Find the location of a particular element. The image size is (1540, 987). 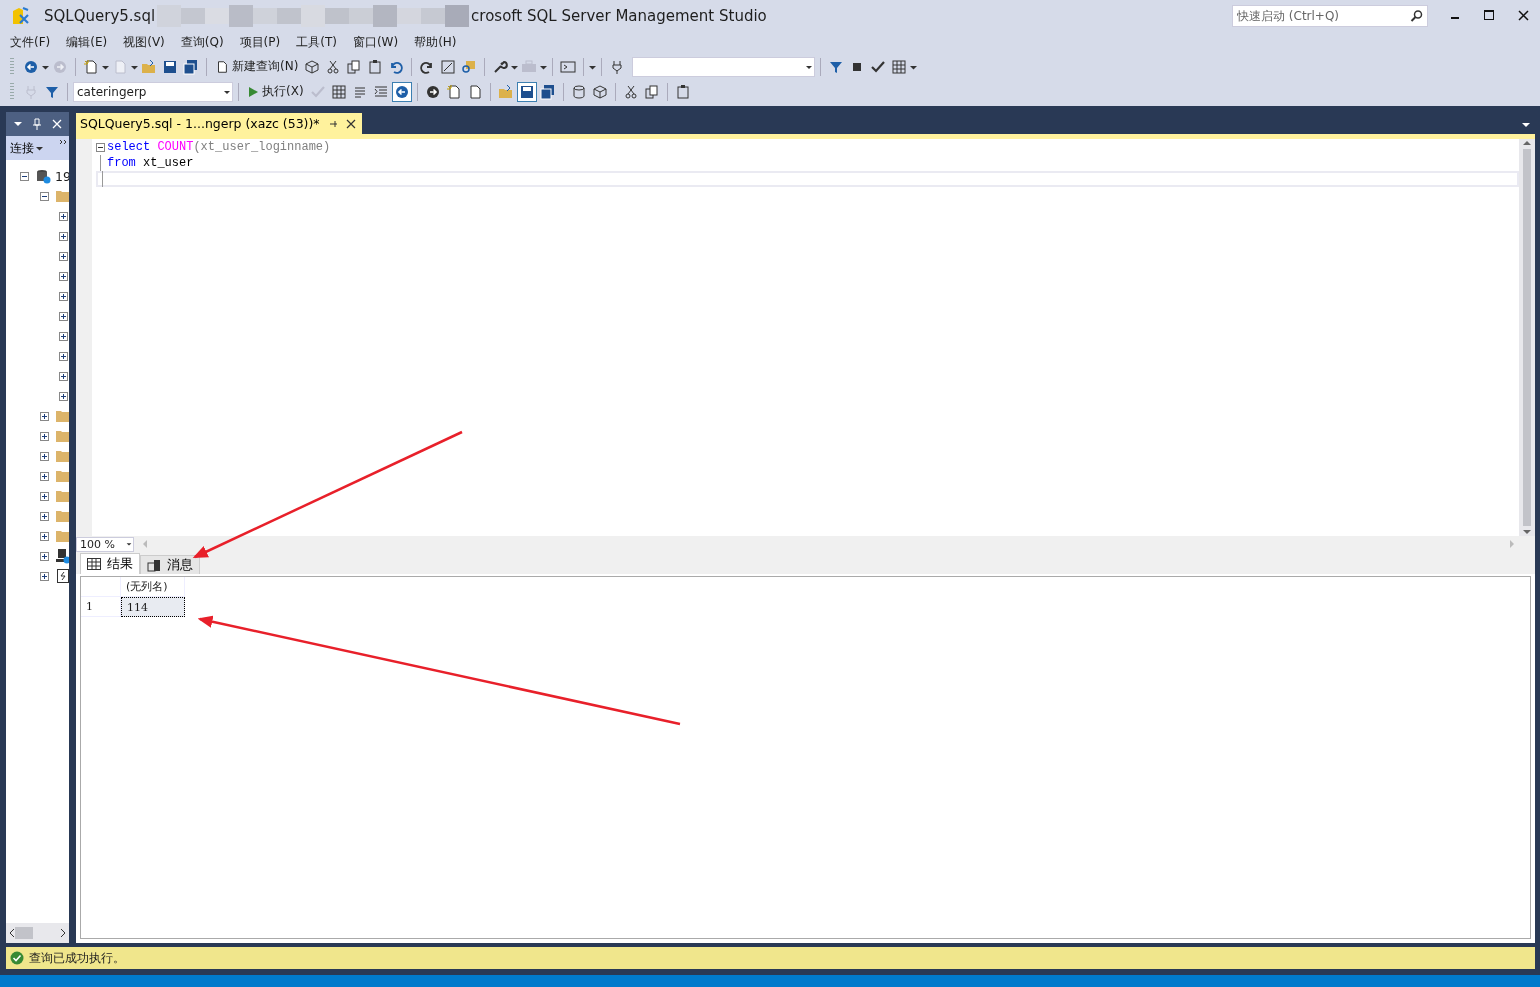

play-icon is located at coordinates (253, 91).